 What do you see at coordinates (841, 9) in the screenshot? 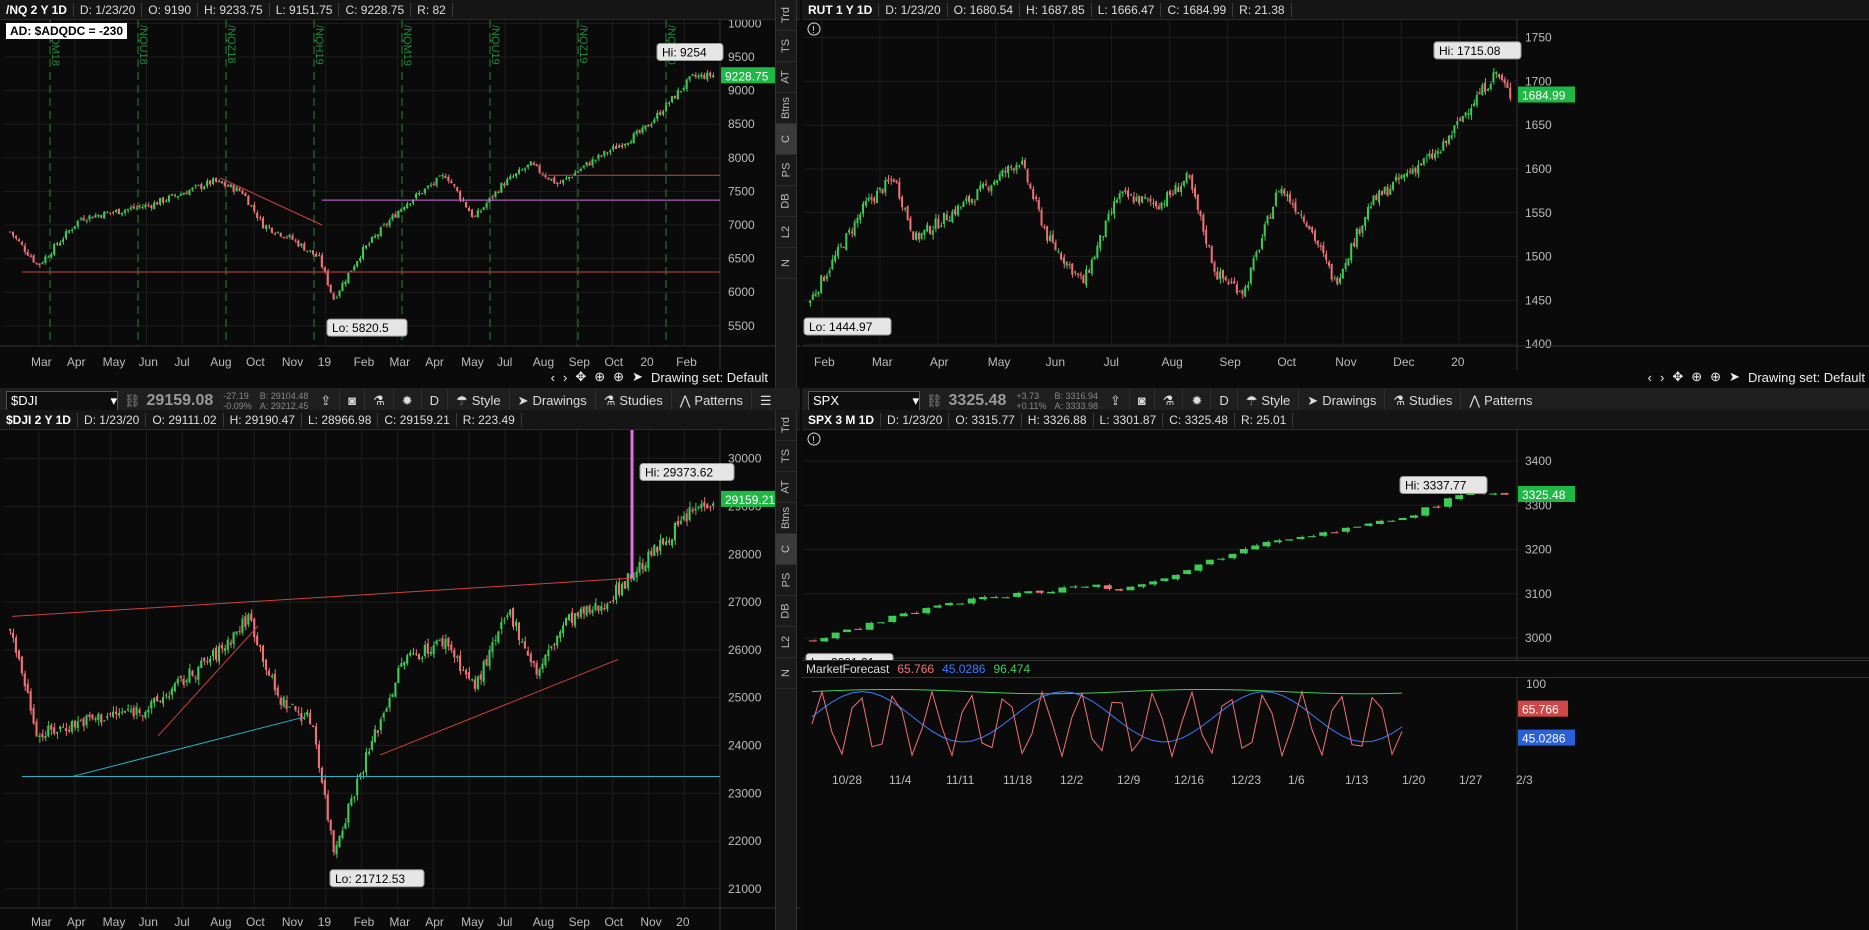
I see `rut-symbol: RUT 1 Y 1D` at bounding box center [841, 9].